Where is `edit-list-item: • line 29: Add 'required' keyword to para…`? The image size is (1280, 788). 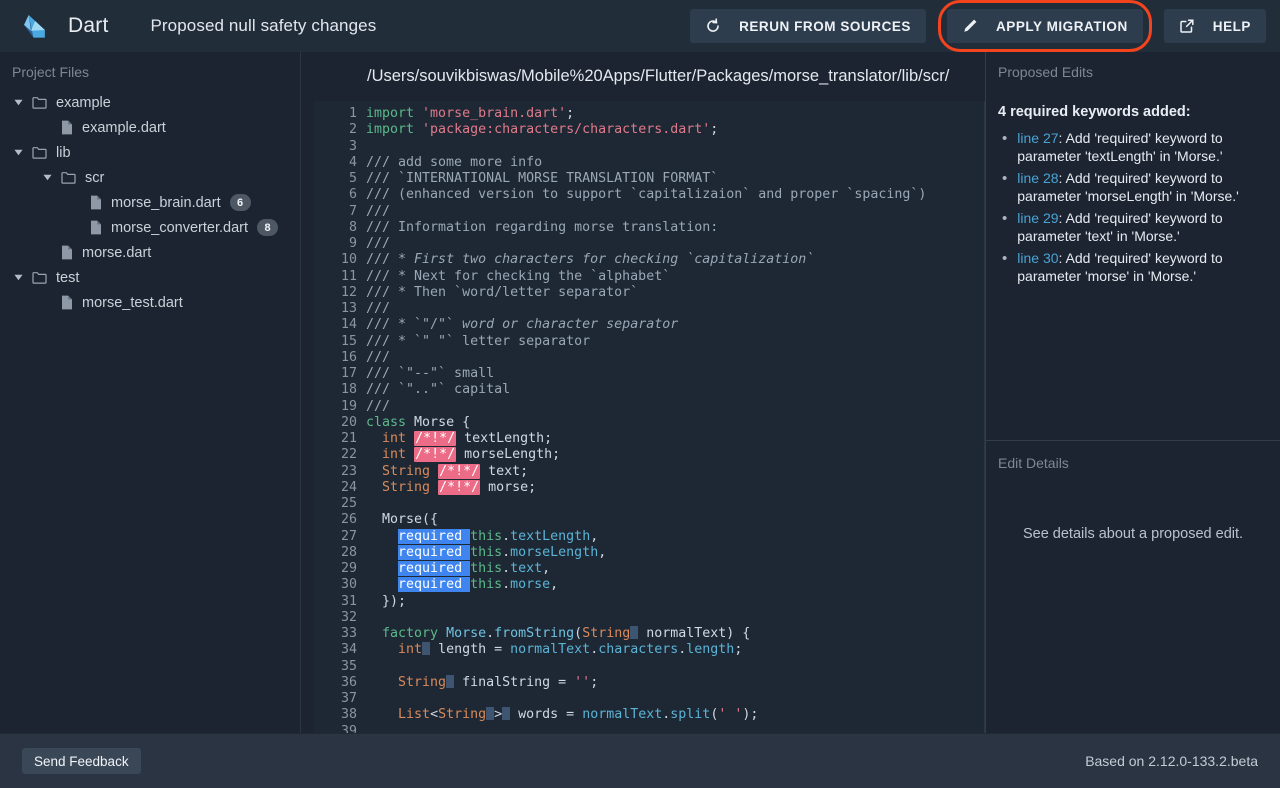
edit-list-item: • line 29: Add 'required' keyword to para… is located at coordinates (1135, 227).